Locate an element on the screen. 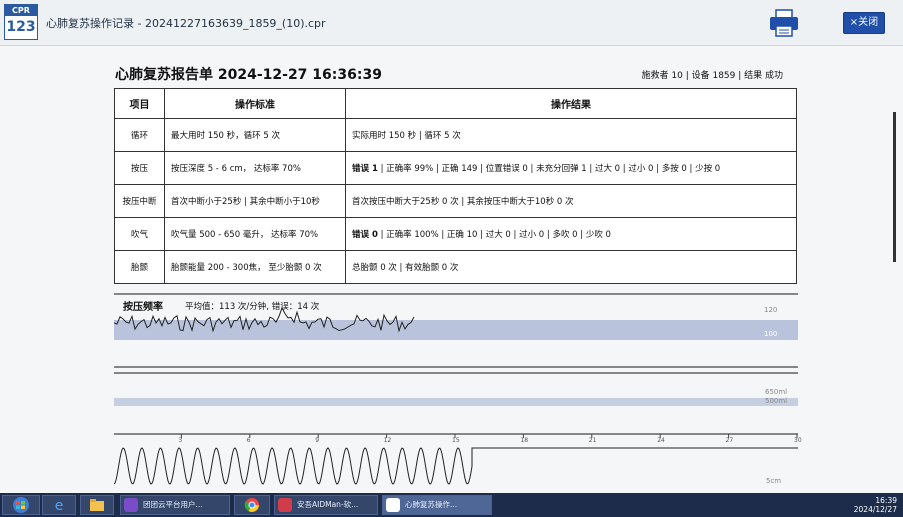 Image resolution: width=903 pixels, height=517 pixels. vent-chart is located at coordinates (456, 386).